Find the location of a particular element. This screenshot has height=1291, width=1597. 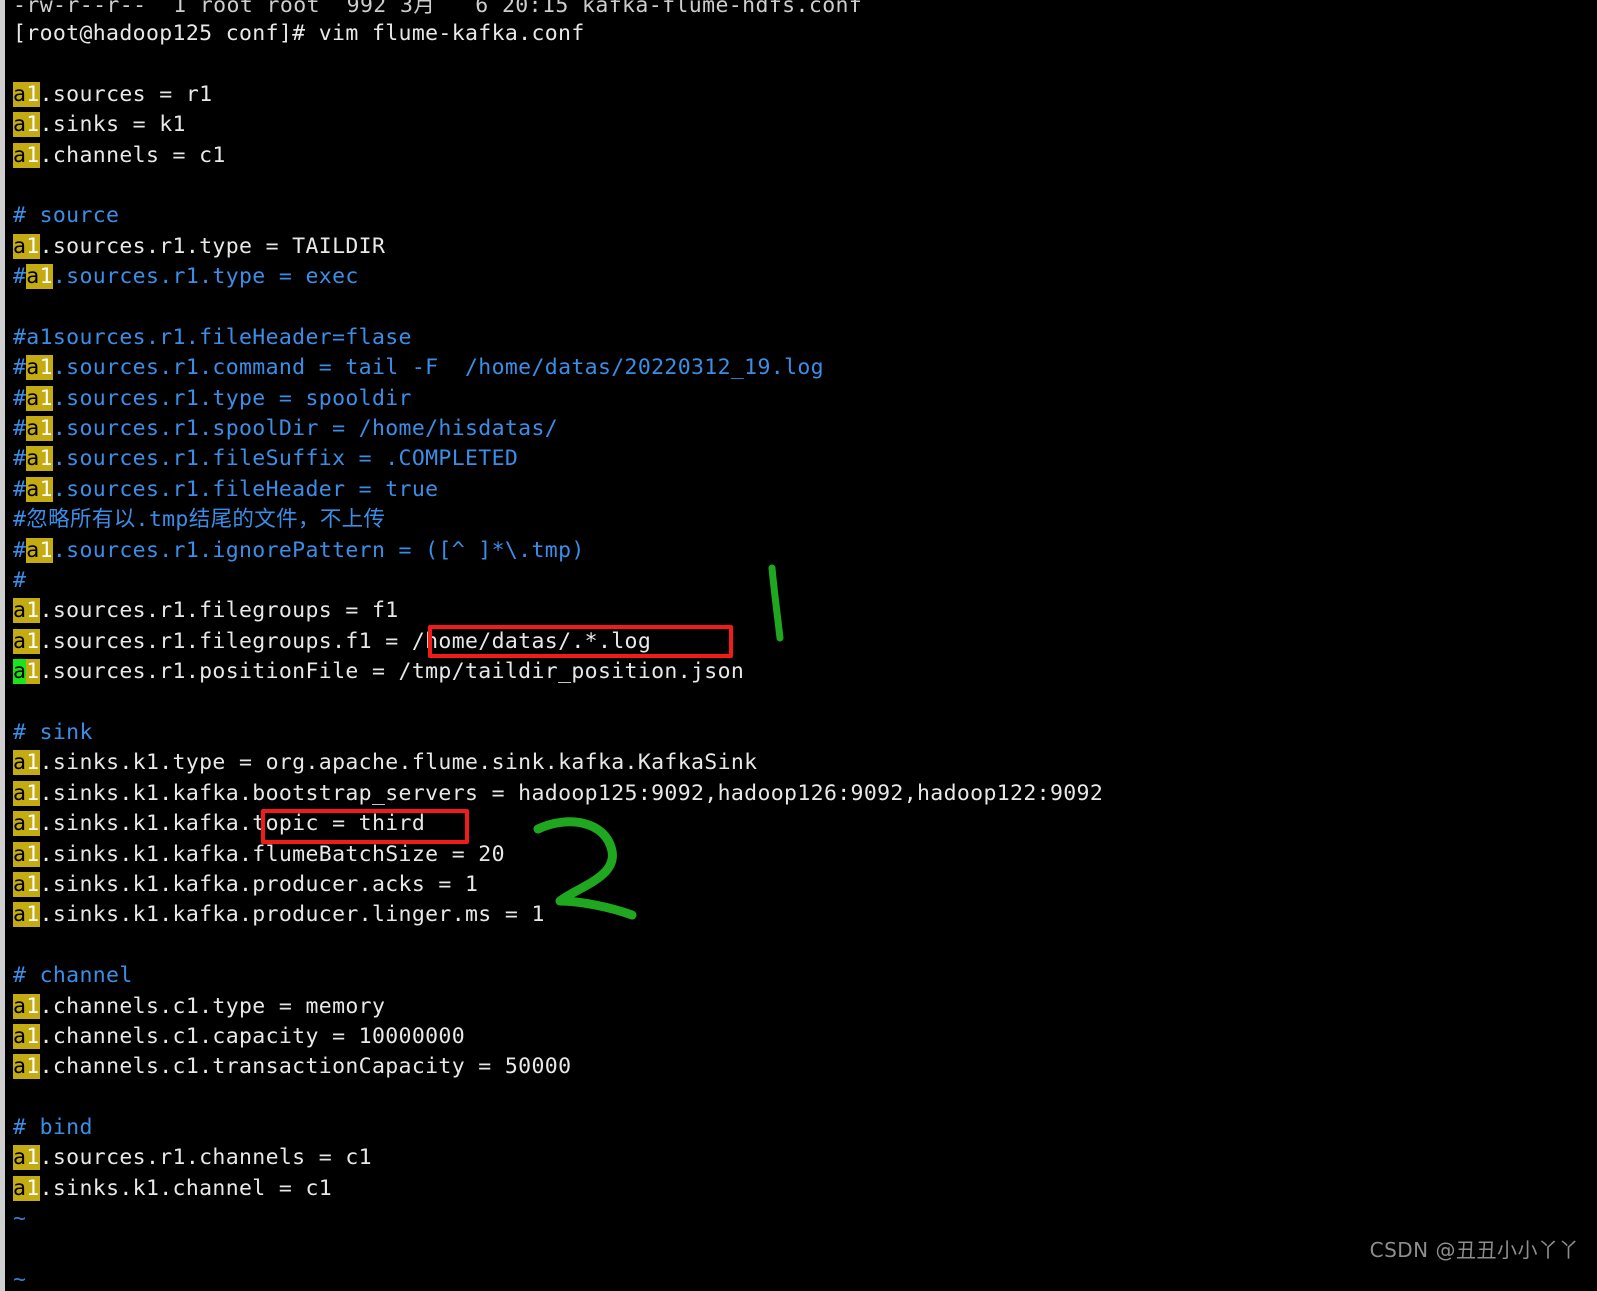

search-match-with-cursor: a1 is located at coordinates (26, 672).